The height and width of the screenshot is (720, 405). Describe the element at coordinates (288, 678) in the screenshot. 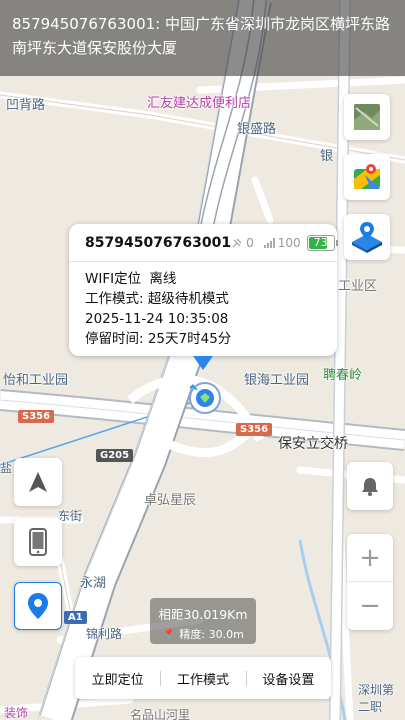

I see `device-settings-button: 设备设置` at that location.